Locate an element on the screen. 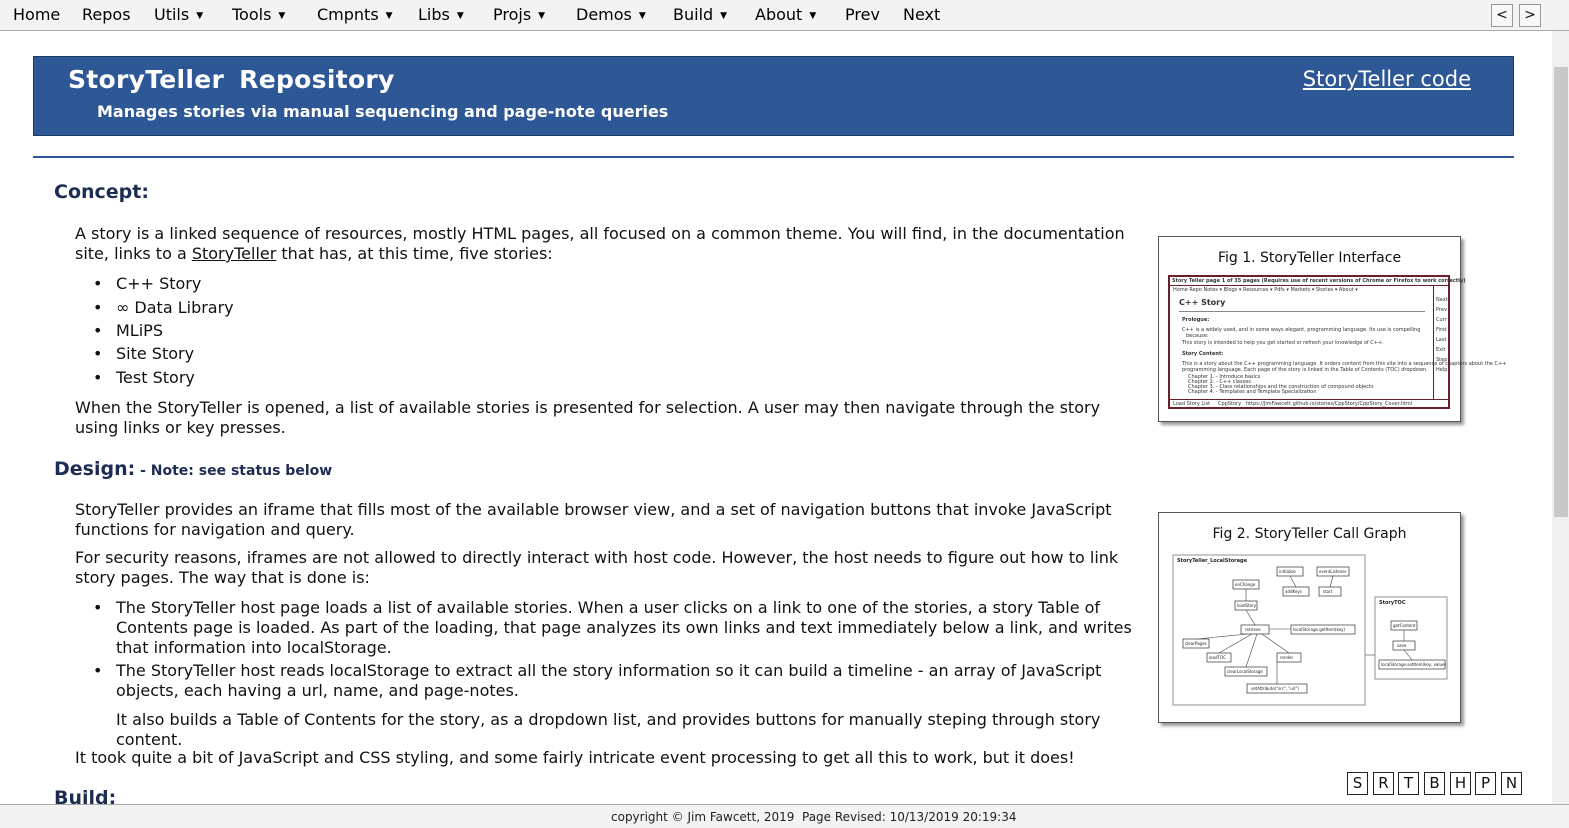 The width and height of the screenshot is (1569, 828). menu-about: About ▼ is located at coordinates (785, 14).